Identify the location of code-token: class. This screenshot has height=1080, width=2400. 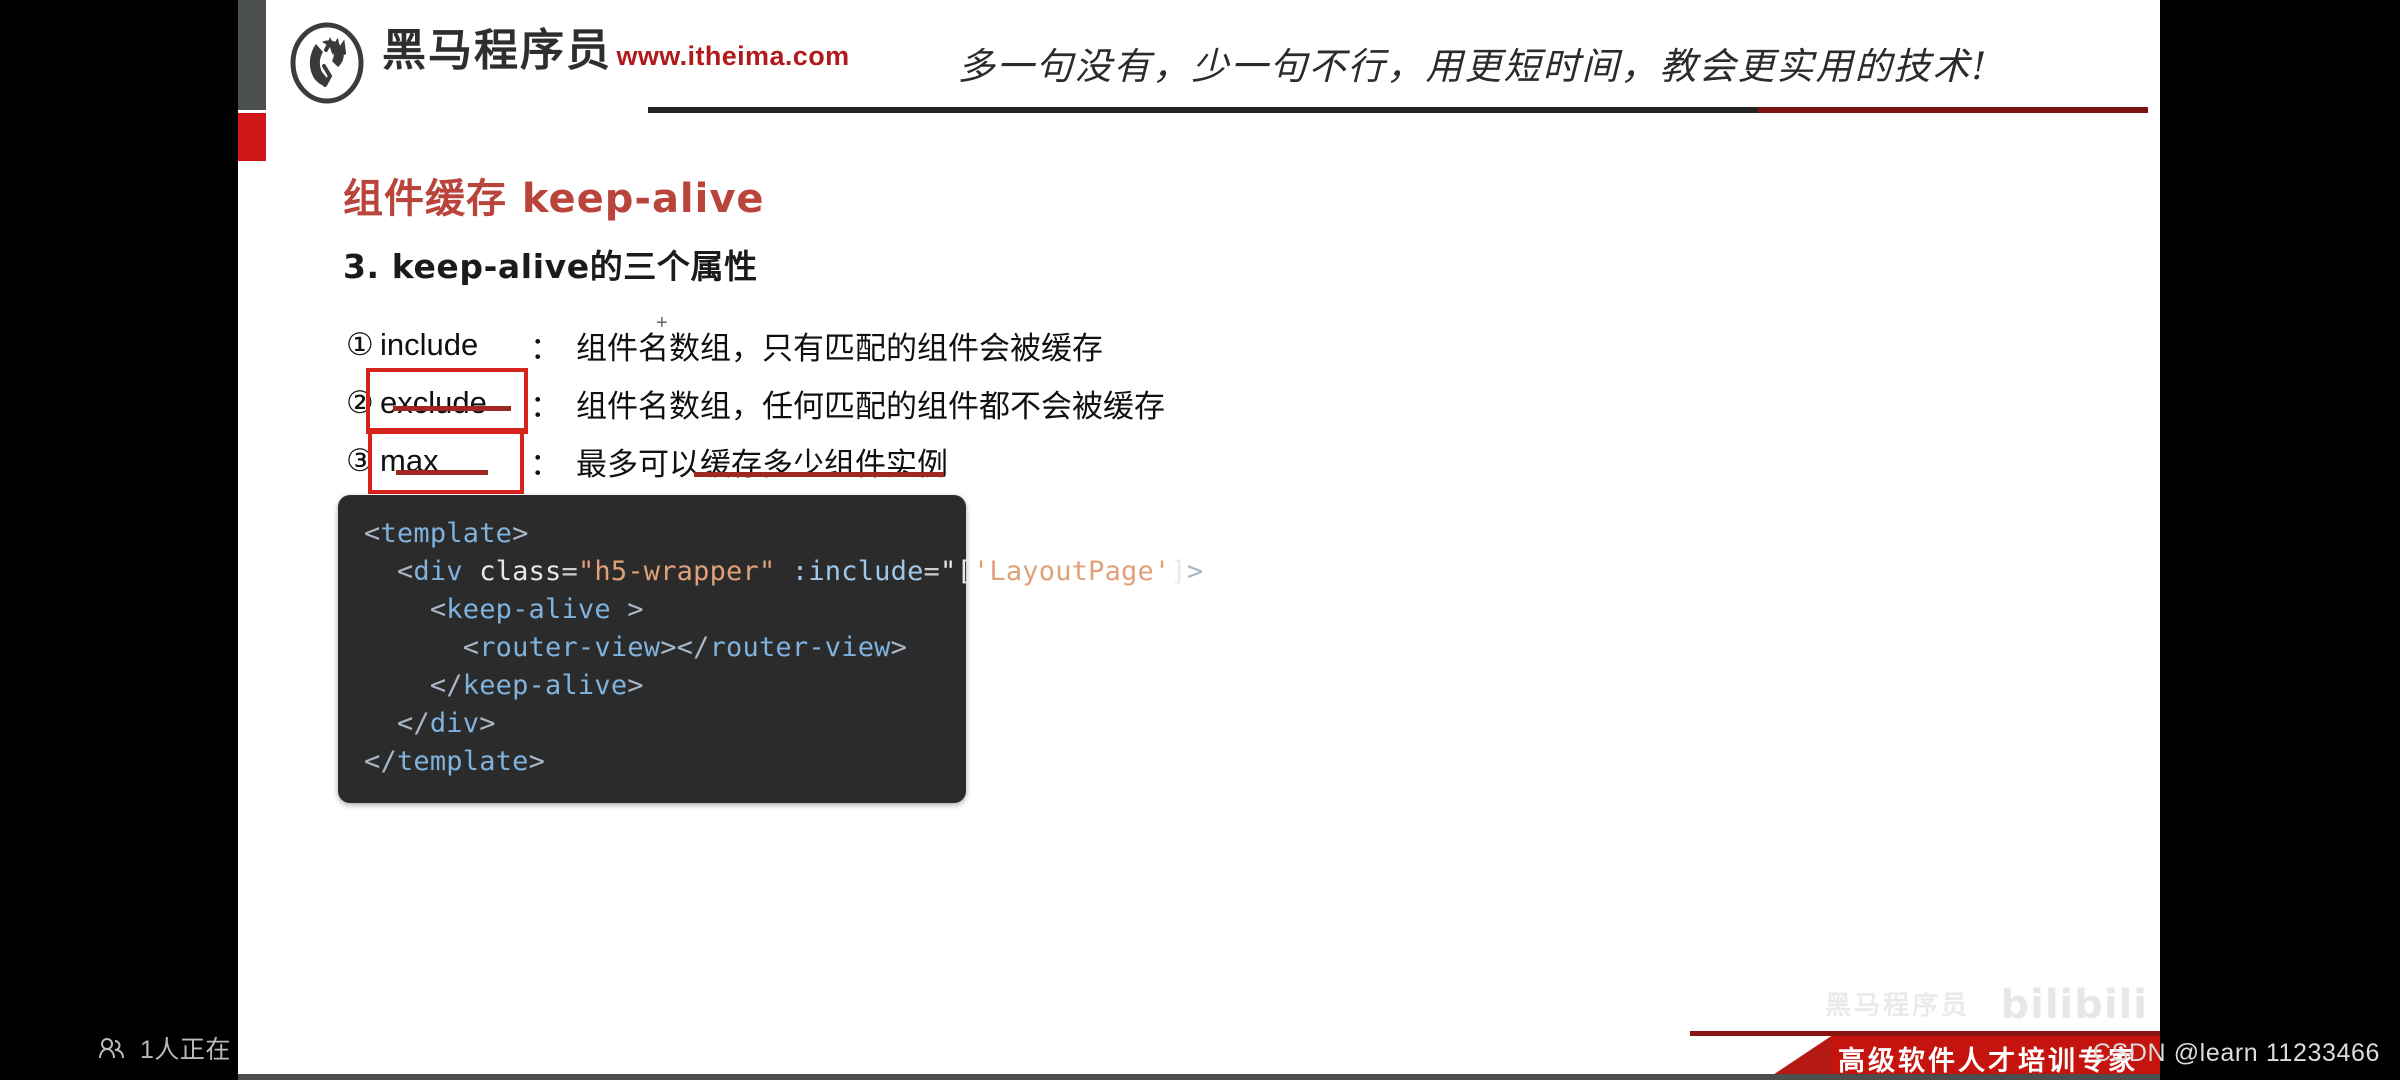
(512, 571).